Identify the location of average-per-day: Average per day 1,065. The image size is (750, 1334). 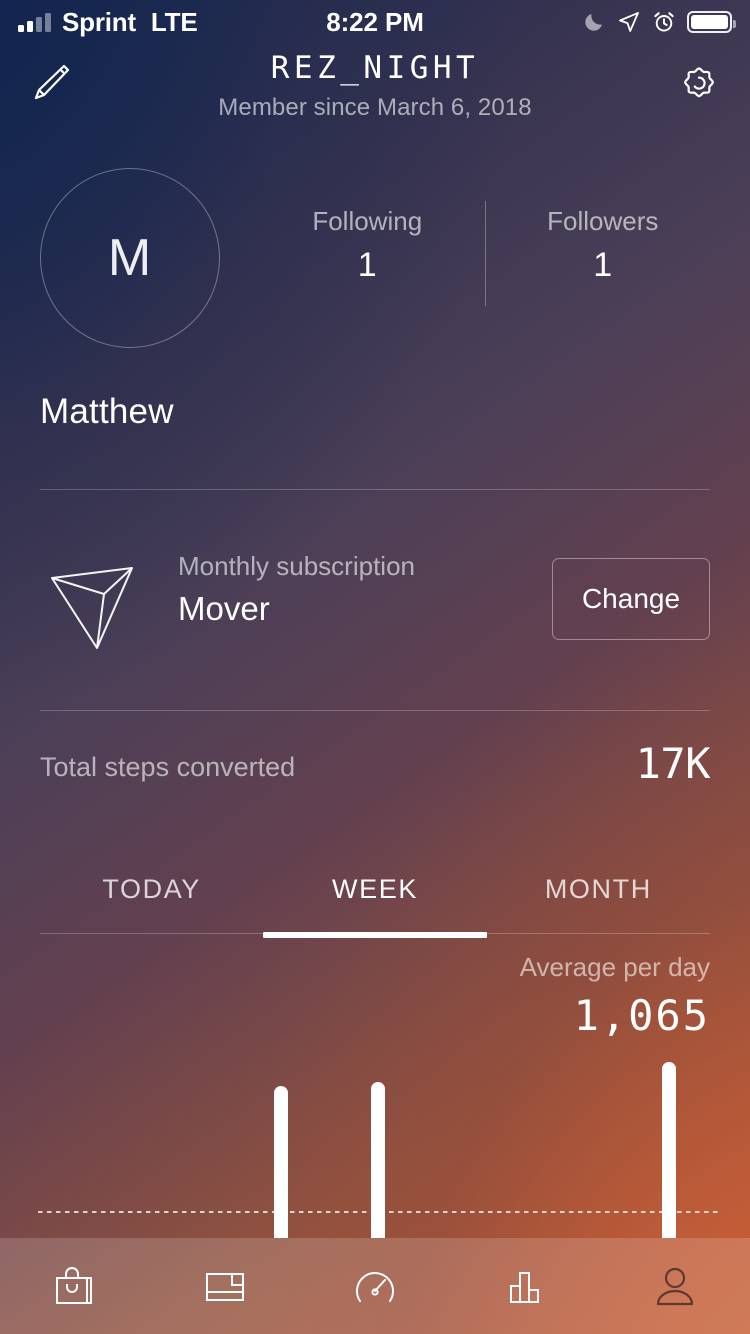
(615, 996).